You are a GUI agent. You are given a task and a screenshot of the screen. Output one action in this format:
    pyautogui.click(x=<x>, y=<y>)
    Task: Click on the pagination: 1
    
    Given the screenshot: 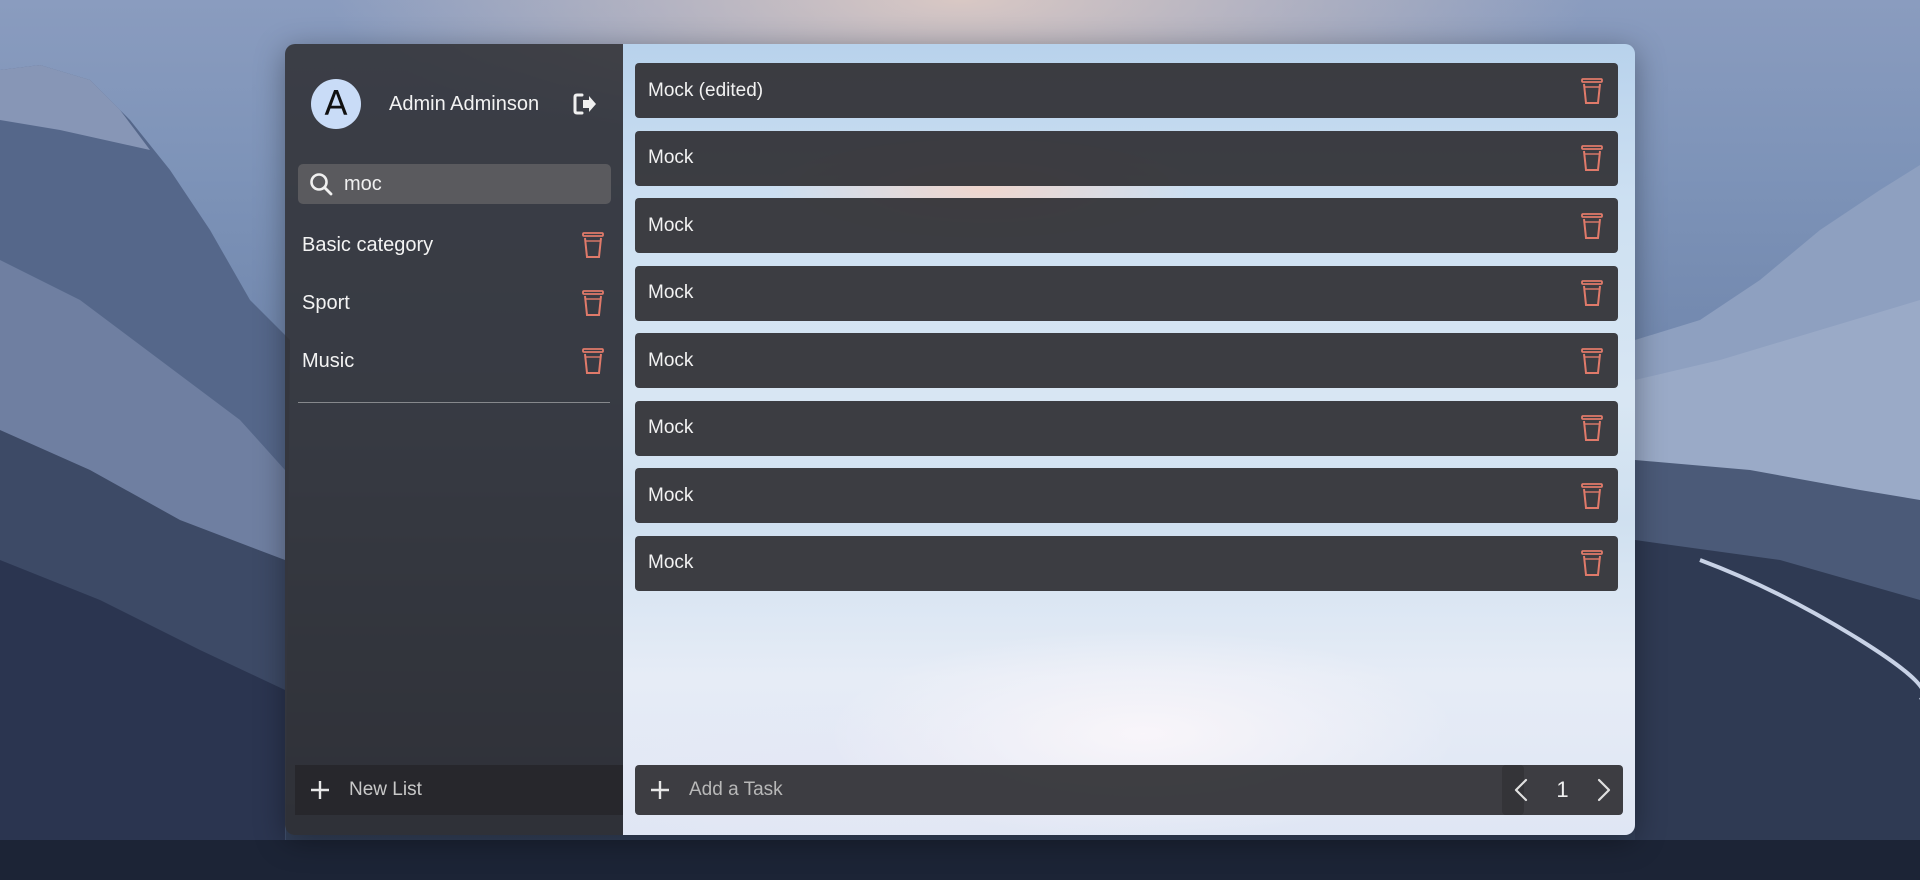 What is the action you would take?
    pyautogui.click(x=1562, y=790)
    